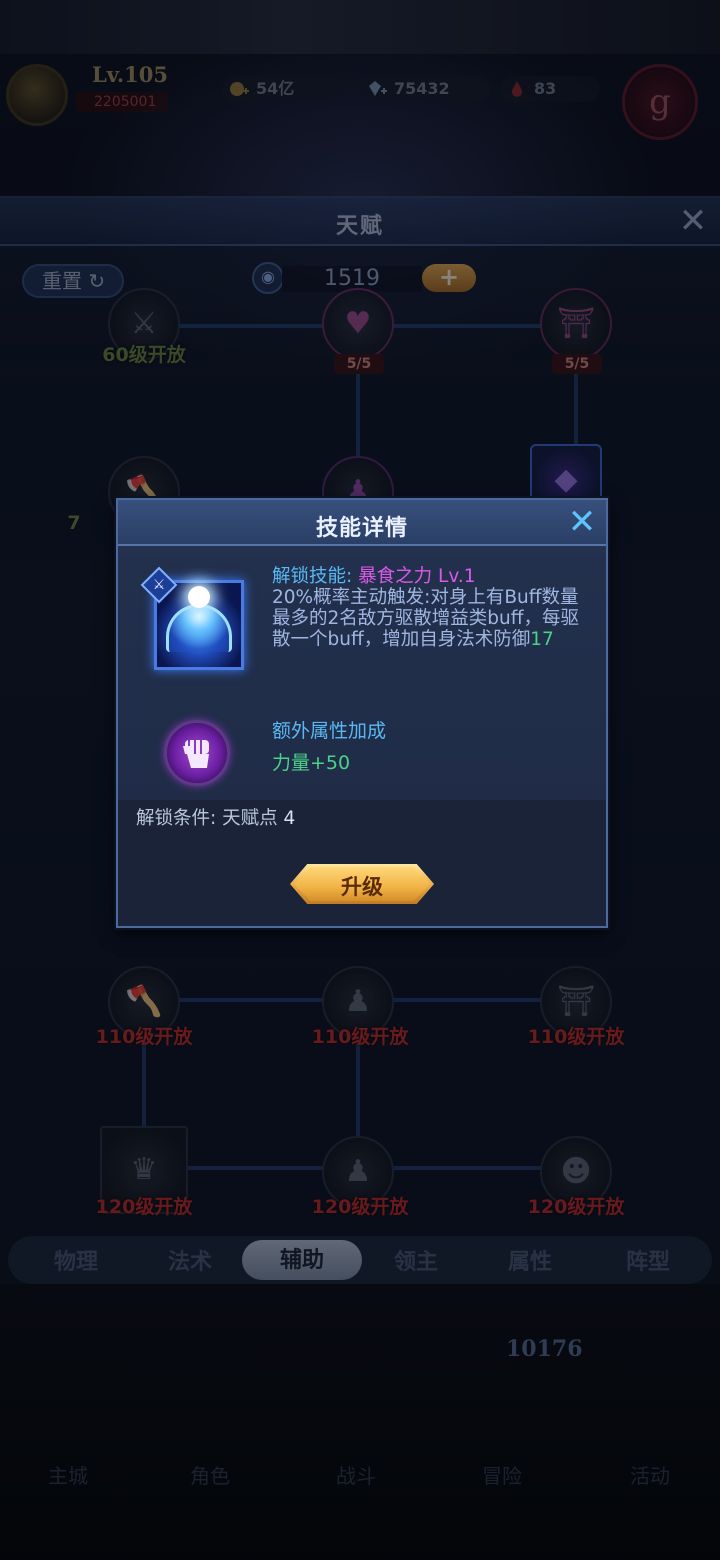 The image size is (720, 1560). What do you see at coordinates (311, 763) in the screenshot?
I see `extra-bonus-value: 力量+50` at bounding box center [311, 763].